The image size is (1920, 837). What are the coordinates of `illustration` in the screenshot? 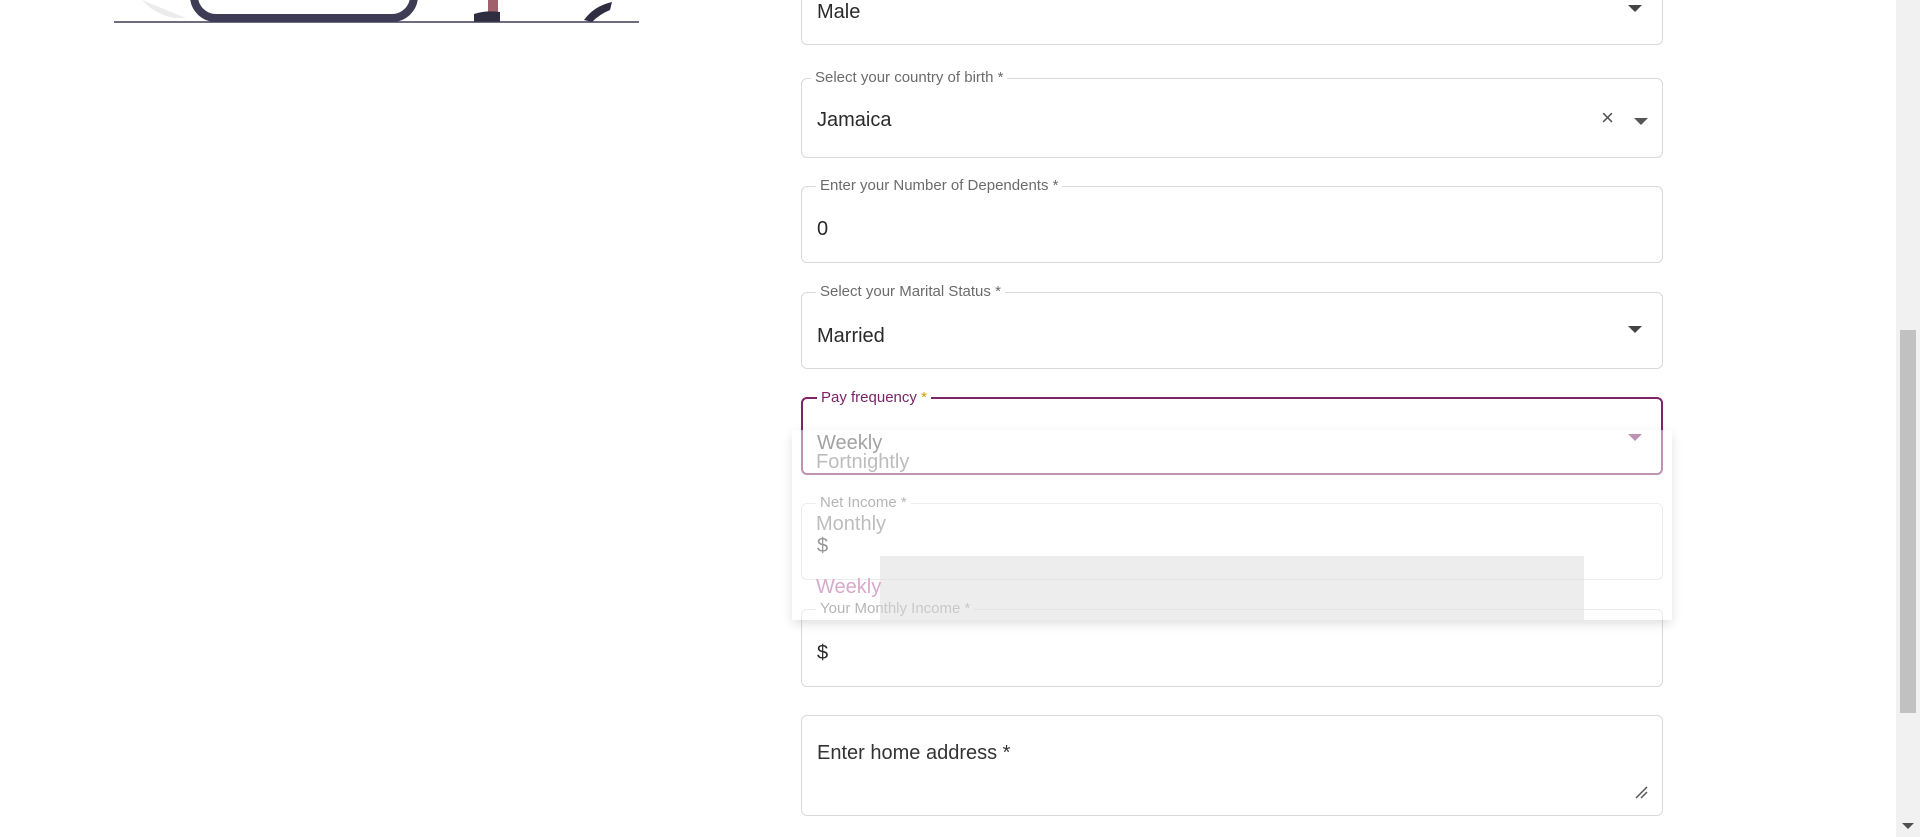 It's located at (376, 11).